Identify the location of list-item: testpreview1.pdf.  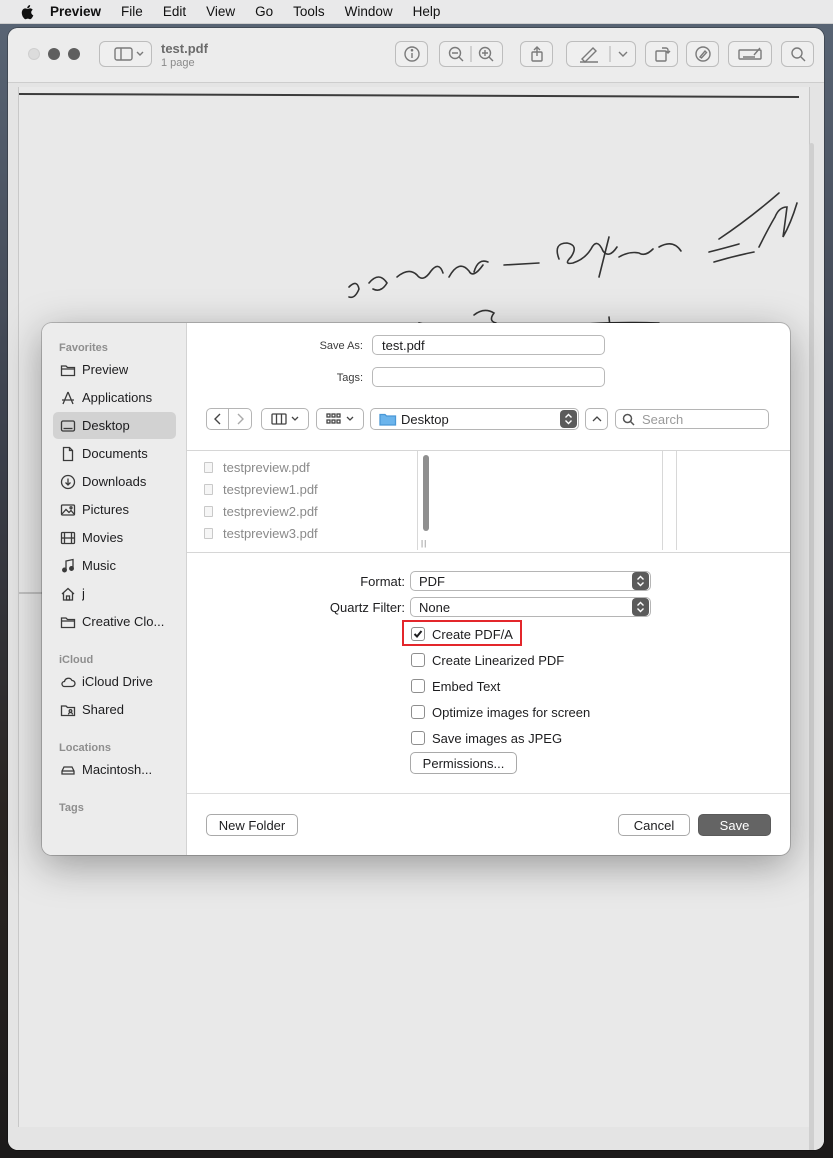
(261, 489).